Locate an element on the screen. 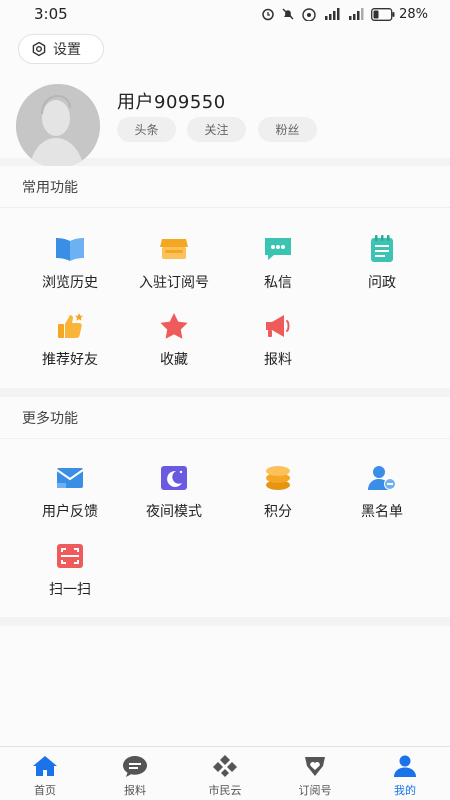  settings-button: 设置 is located at coordinates (61, 49).